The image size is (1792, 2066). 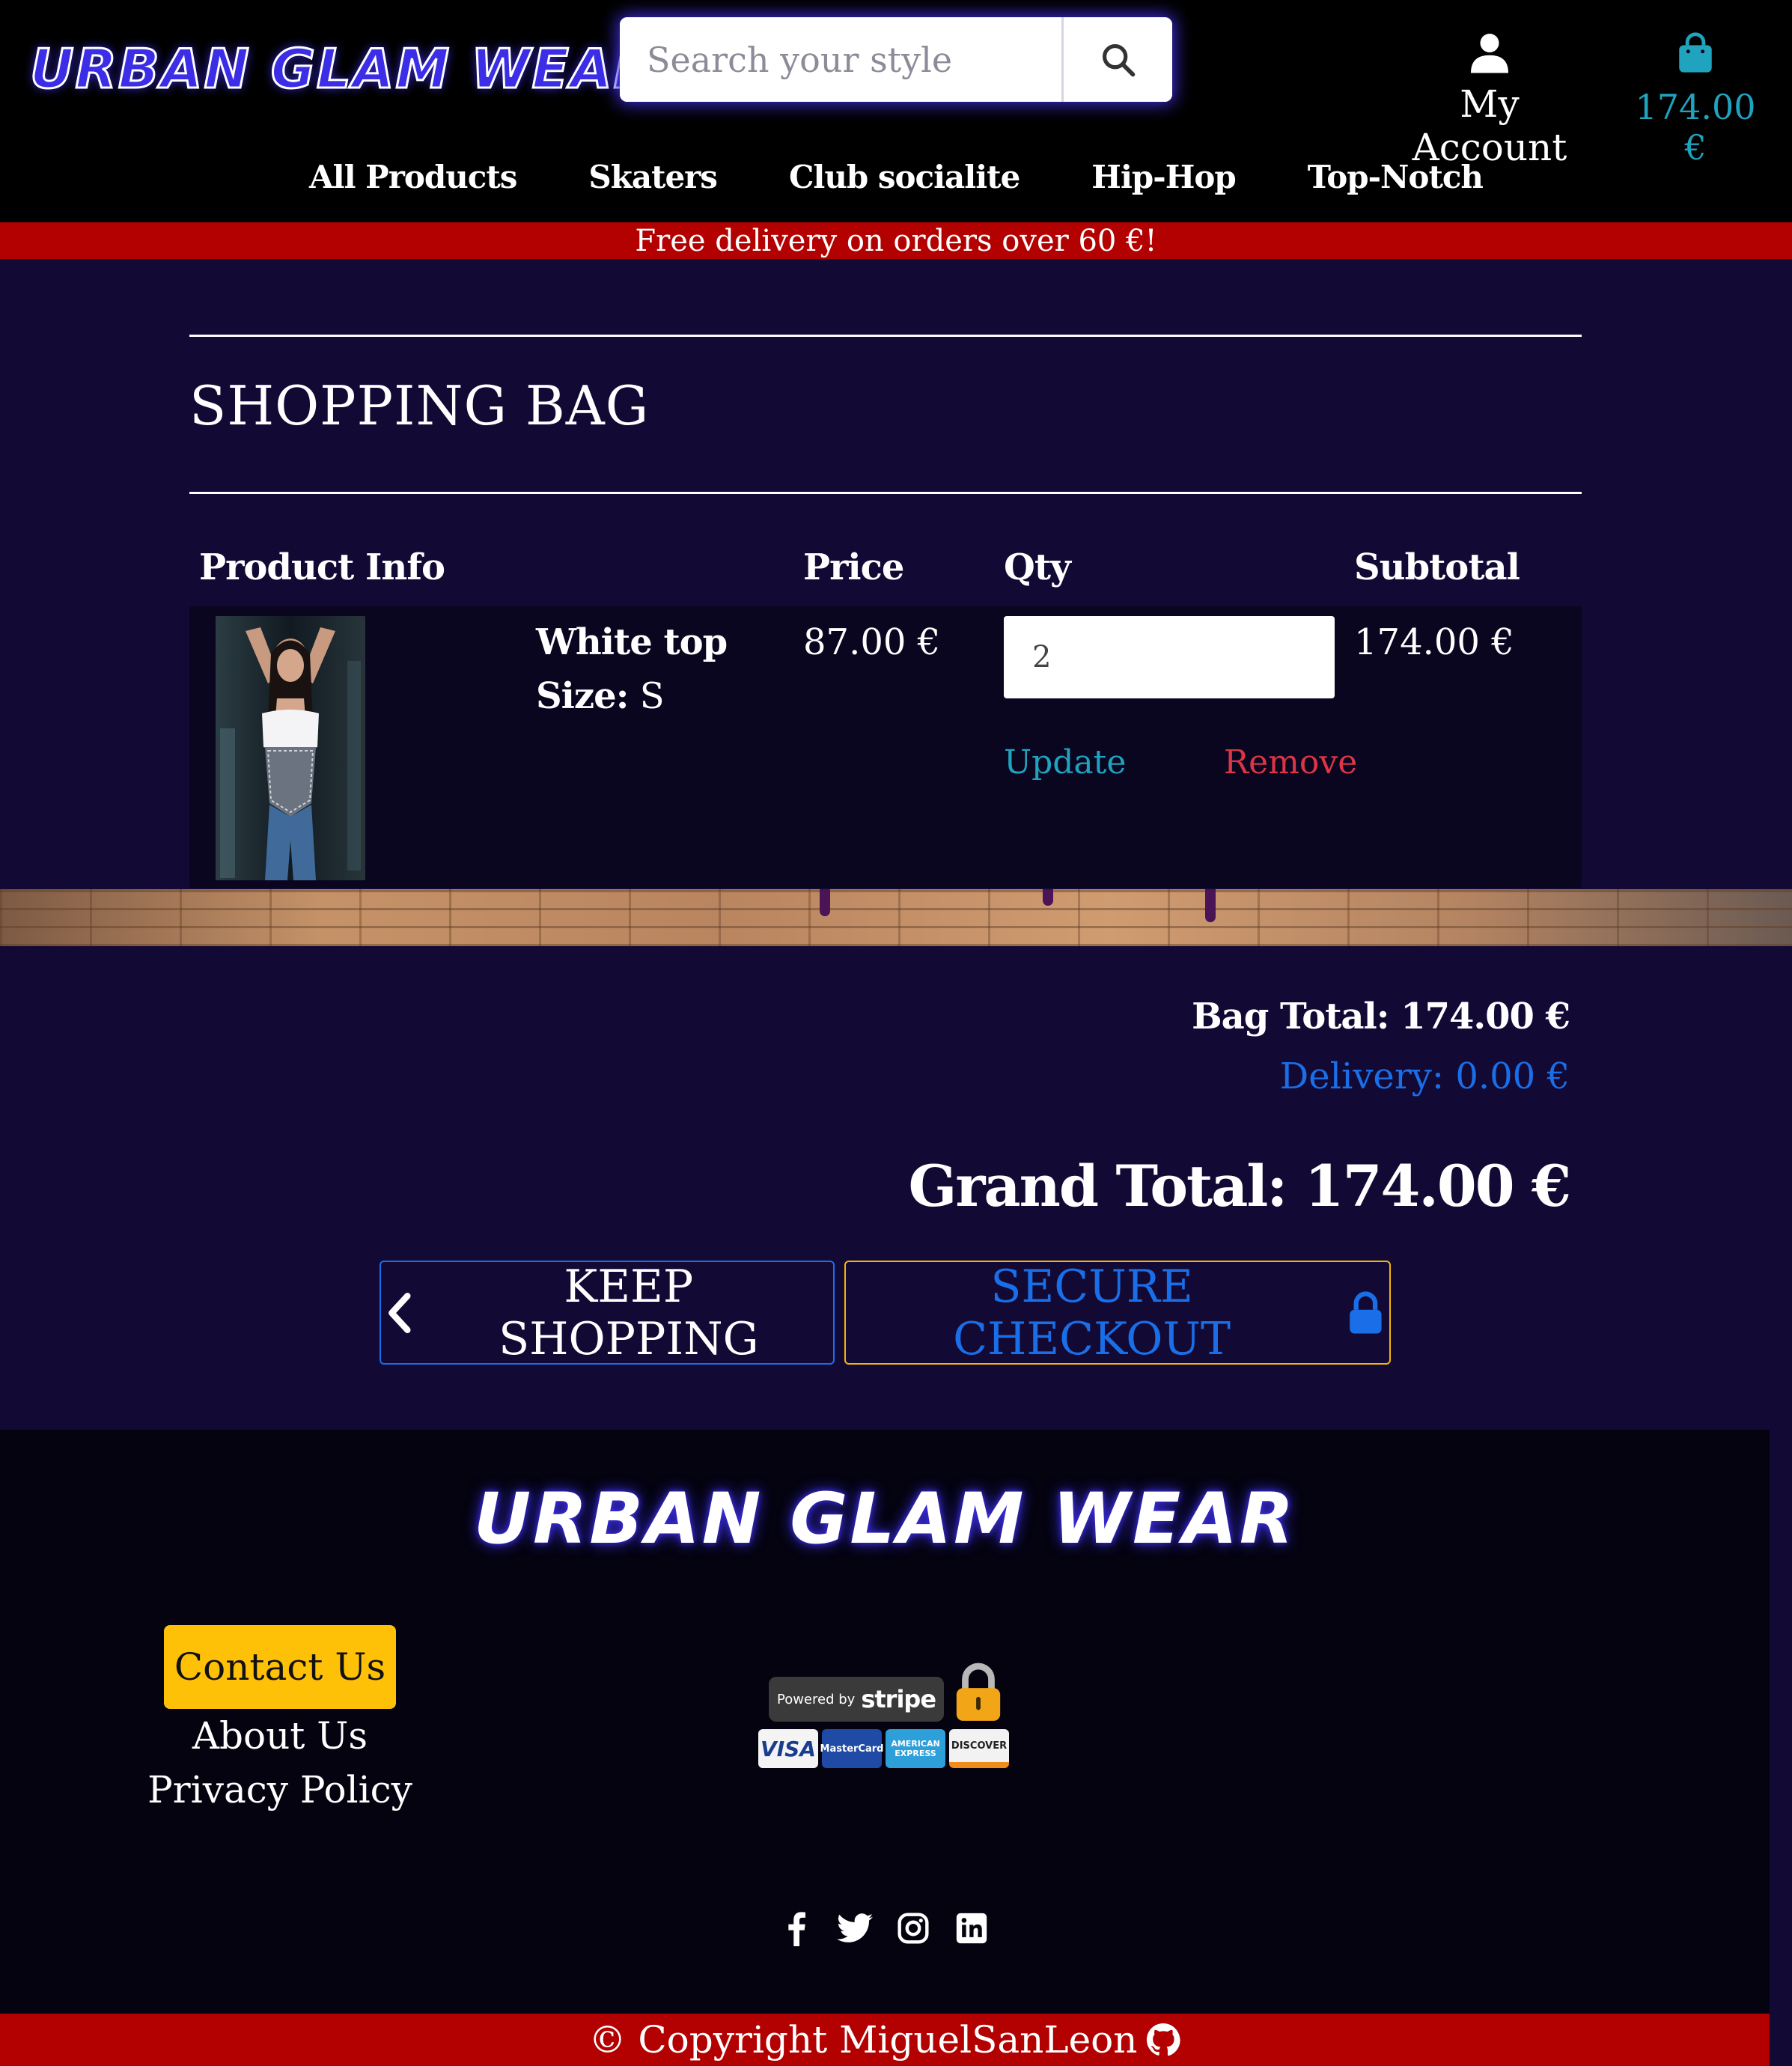 I want to click on update-quantity-link: Update, so click(x=1065, y=762).